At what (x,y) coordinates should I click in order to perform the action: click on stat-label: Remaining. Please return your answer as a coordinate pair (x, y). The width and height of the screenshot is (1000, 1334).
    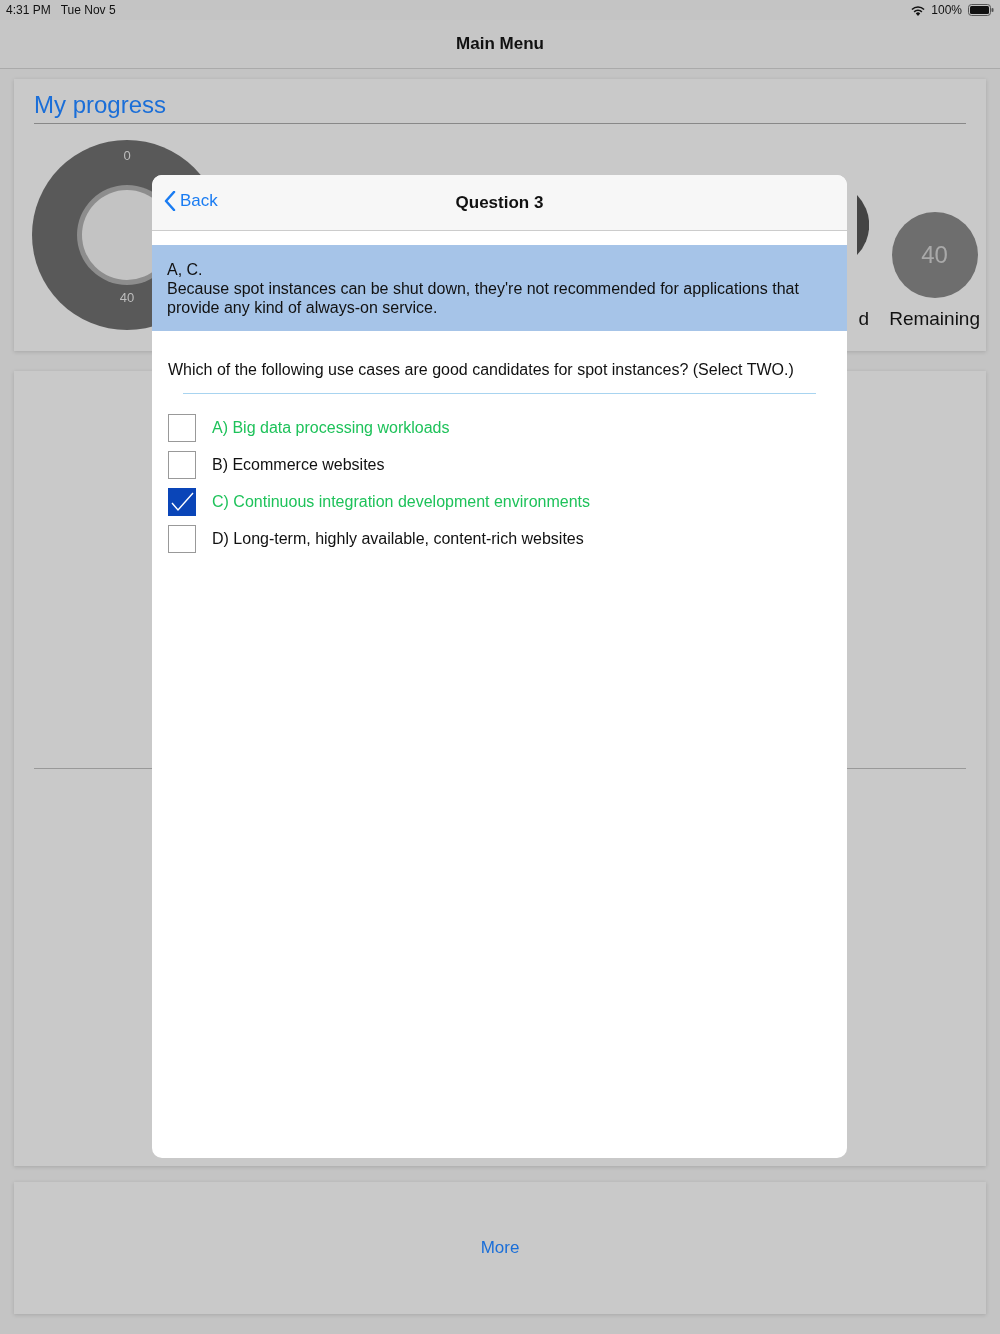
    Looking at the image, I should click on (934, 319).